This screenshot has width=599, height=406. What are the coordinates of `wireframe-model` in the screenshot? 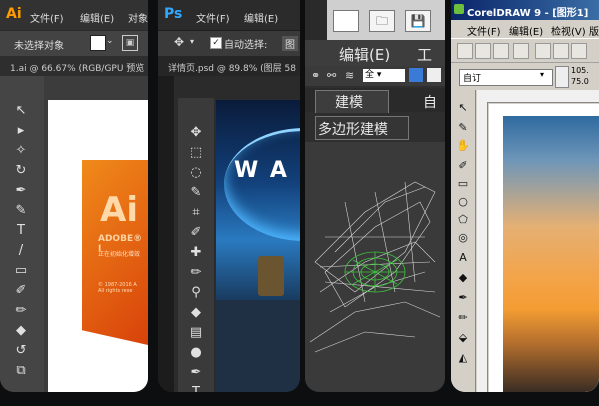 It's located at (375, 267).